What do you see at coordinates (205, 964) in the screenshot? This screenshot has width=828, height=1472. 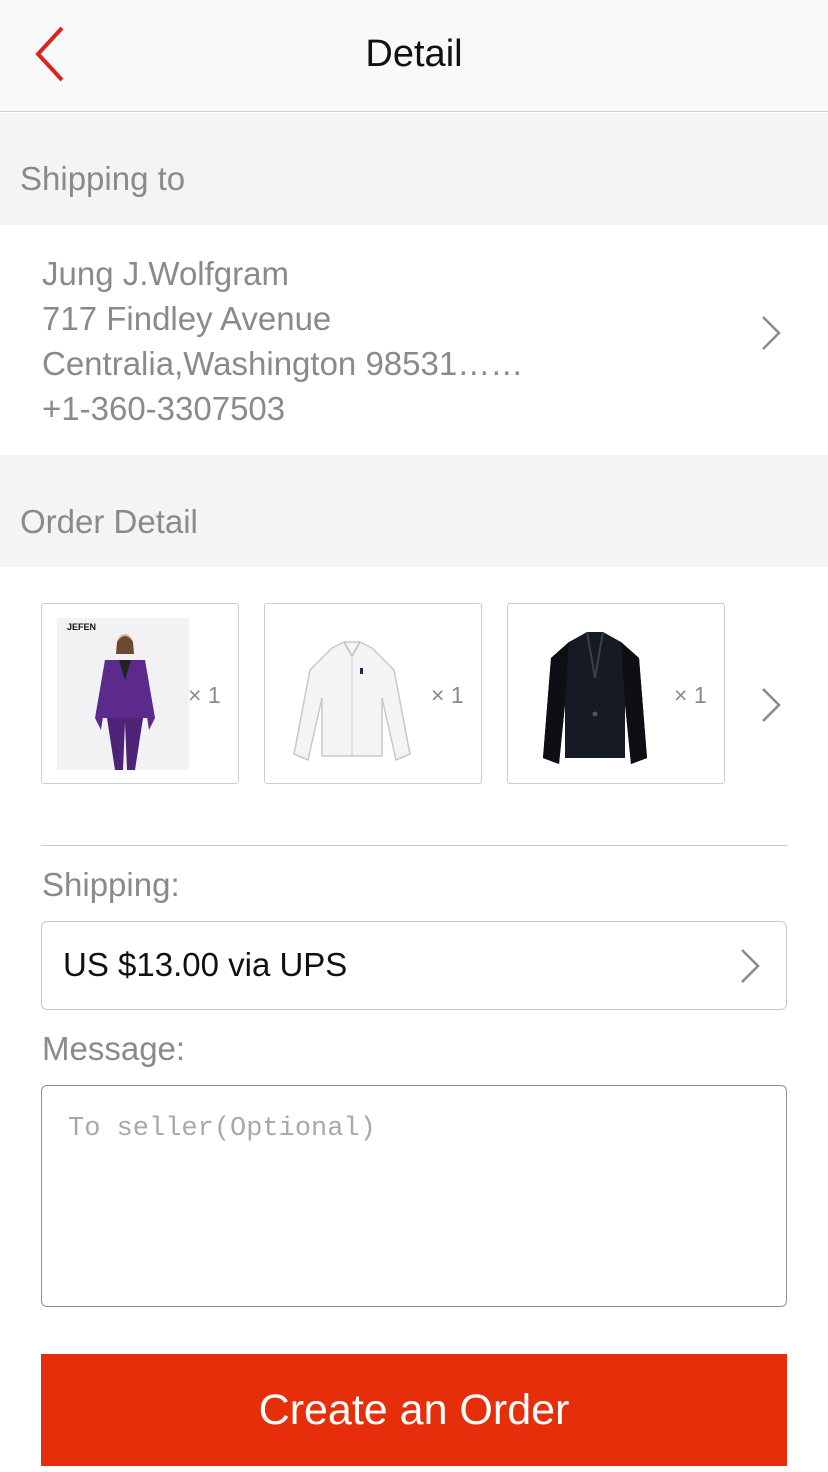 I see `shipping-method-value: US $13.00 via UPS` at bounding box center [205, 964].